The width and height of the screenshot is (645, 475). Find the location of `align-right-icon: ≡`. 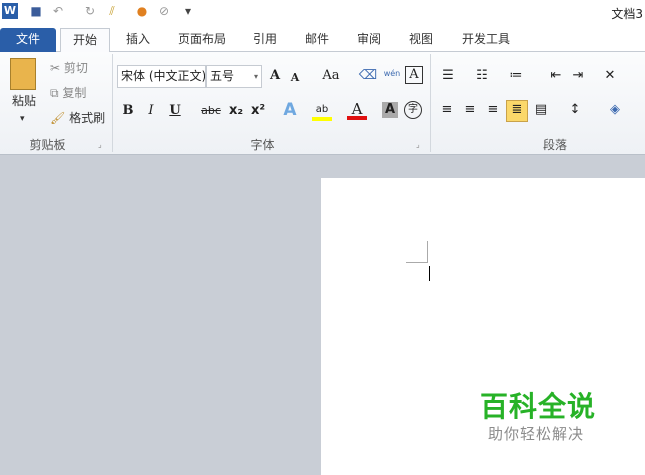

align-right-icon: ≡ is located at coordinates (493, 111).